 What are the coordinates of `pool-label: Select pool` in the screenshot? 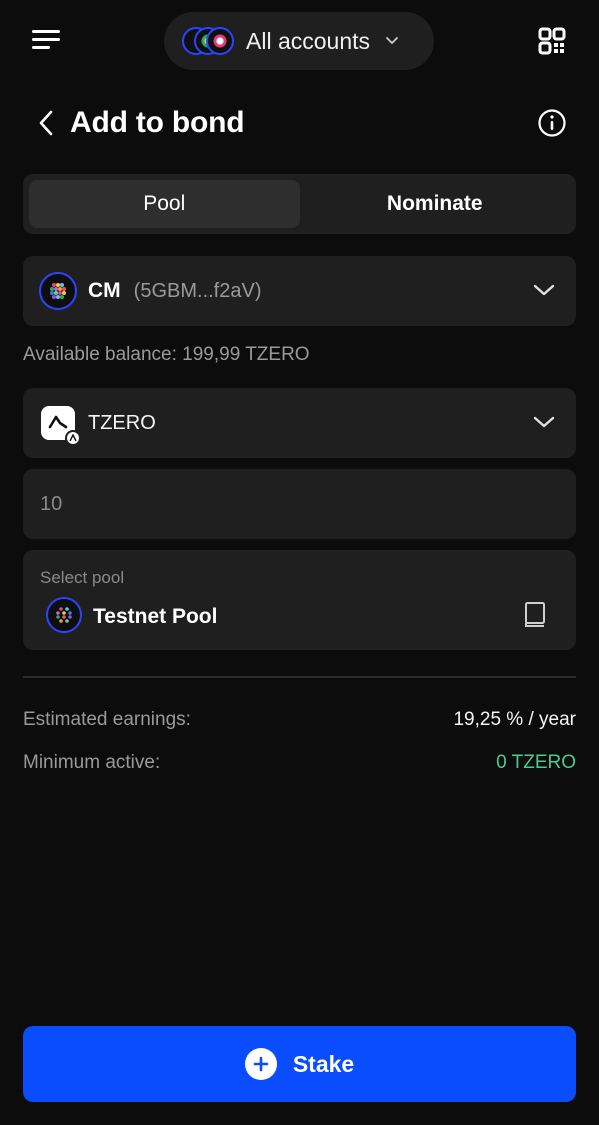 It's located at (82, 577).